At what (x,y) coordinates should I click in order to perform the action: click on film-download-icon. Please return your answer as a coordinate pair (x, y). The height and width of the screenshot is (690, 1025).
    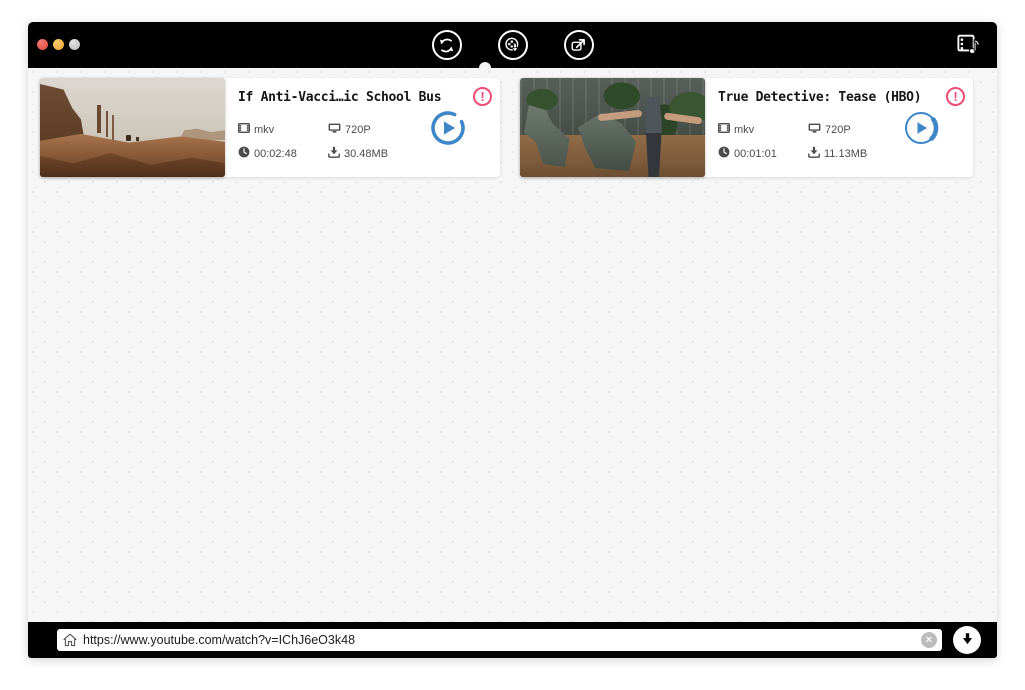
    Looking at the image, I should click on (512, 45).